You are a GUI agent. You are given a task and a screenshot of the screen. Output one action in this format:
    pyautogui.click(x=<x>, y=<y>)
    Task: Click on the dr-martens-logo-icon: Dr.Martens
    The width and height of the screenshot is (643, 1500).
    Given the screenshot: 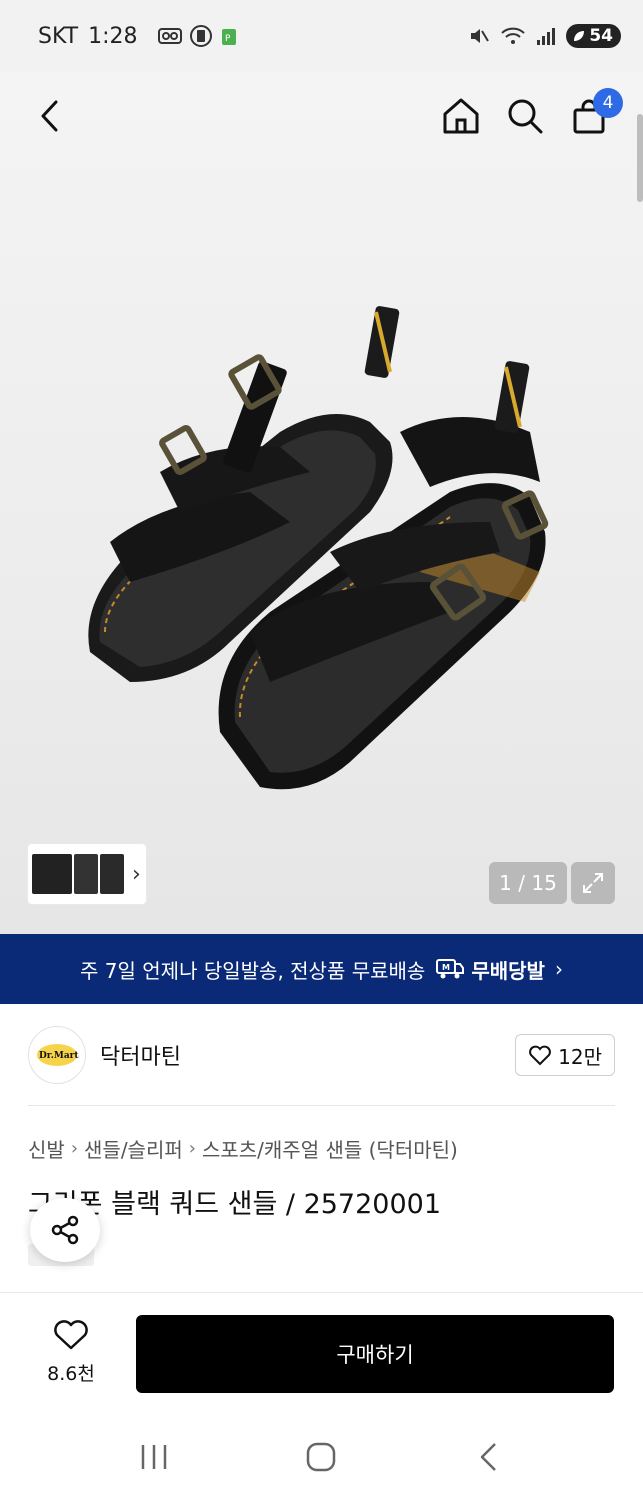 What is the action you would take?
    pyautogui.click(x=58, y=1055)
    